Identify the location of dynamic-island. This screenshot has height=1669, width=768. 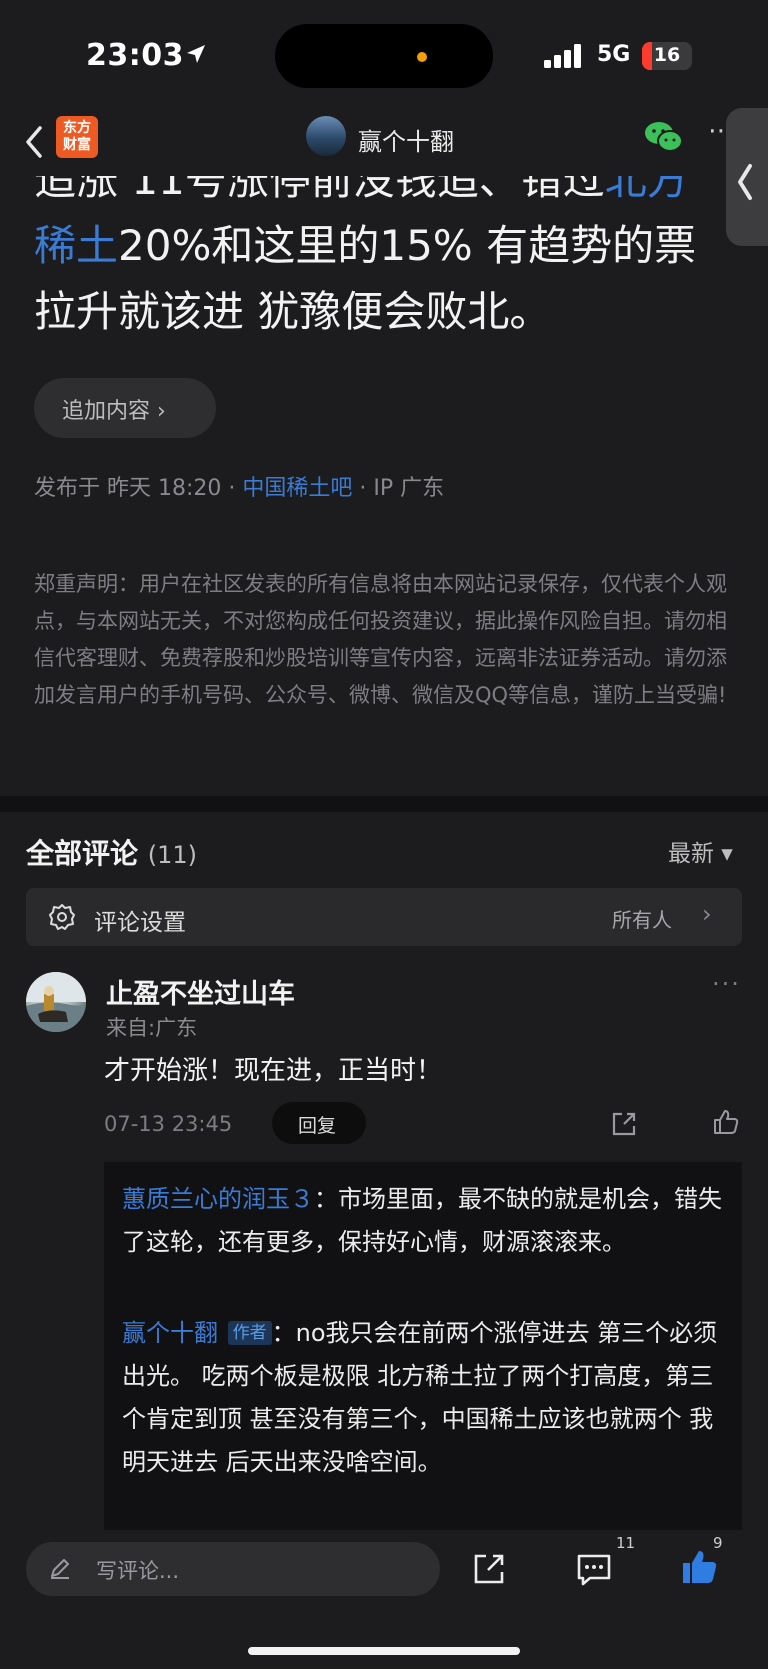
(384, 56).